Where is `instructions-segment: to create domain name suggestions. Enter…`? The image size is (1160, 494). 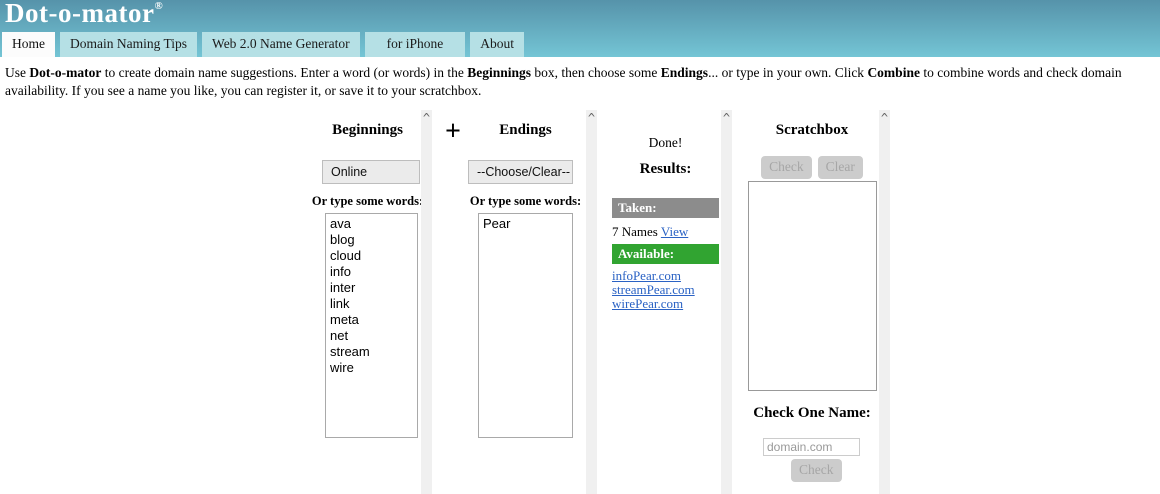
instructions-segment: to create domain name suggestions. Enter… is located at coordinates (284, 72).